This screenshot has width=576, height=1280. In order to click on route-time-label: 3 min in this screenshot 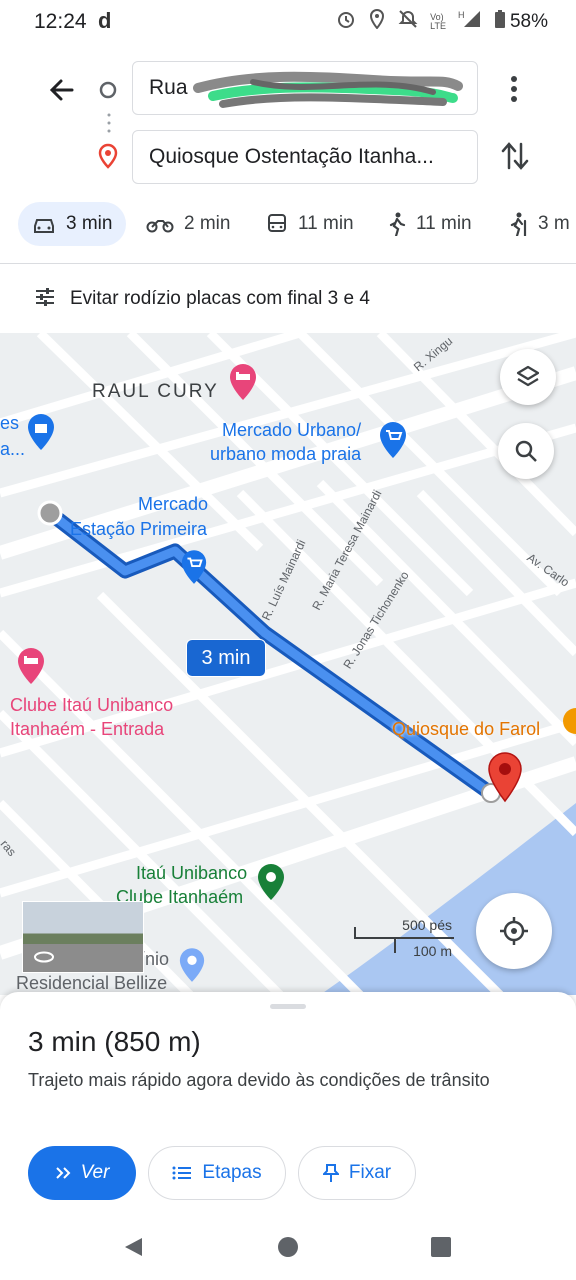, I will do `click(226, 657)`.